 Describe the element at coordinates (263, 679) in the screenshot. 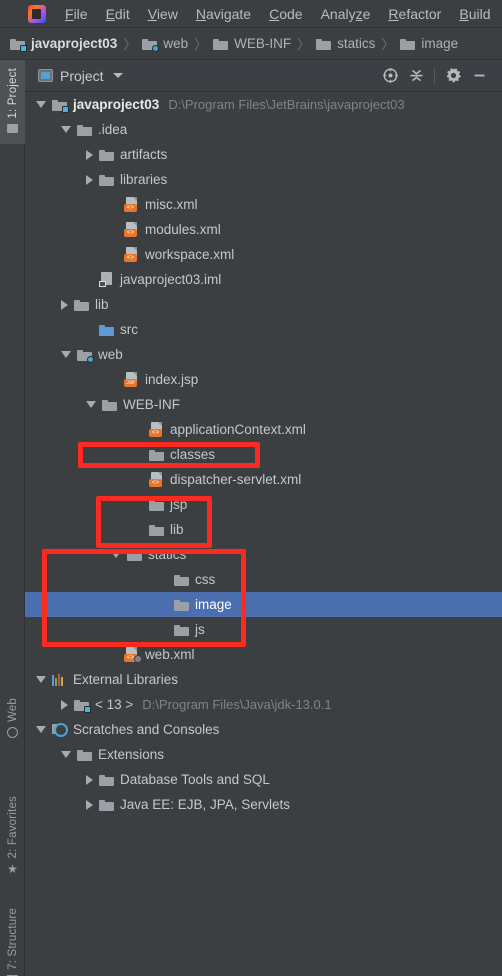

I see `tree-row: External Libraries` at that location.